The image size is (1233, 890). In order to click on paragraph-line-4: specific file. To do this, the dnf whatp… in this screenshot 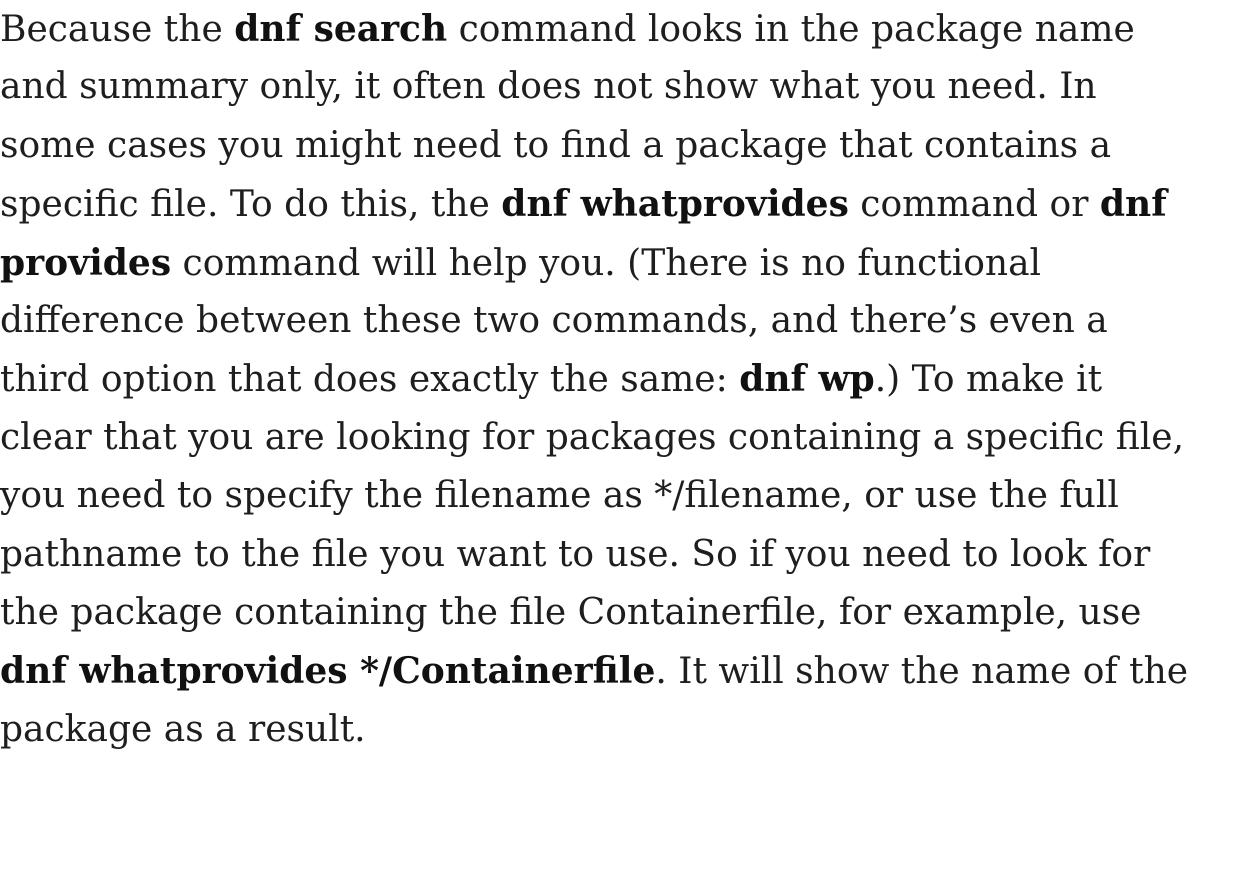, I will do `click(583, 204)`.